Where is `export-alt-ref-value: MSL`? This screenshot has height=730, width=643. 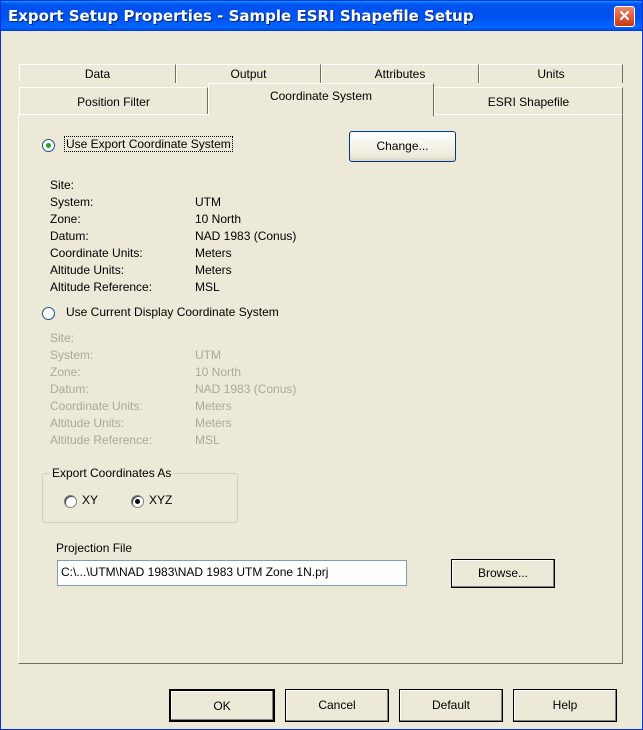 export-alt-ref-value: MSL is located at coordinates (207, 287).